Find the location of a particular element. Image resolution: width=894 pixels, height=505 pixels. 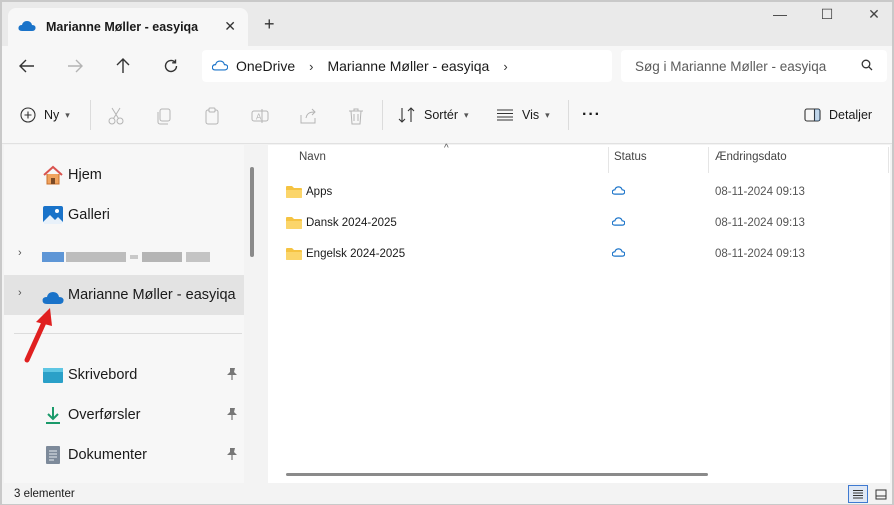

refresh-icon is located at coordinates (171, 66).